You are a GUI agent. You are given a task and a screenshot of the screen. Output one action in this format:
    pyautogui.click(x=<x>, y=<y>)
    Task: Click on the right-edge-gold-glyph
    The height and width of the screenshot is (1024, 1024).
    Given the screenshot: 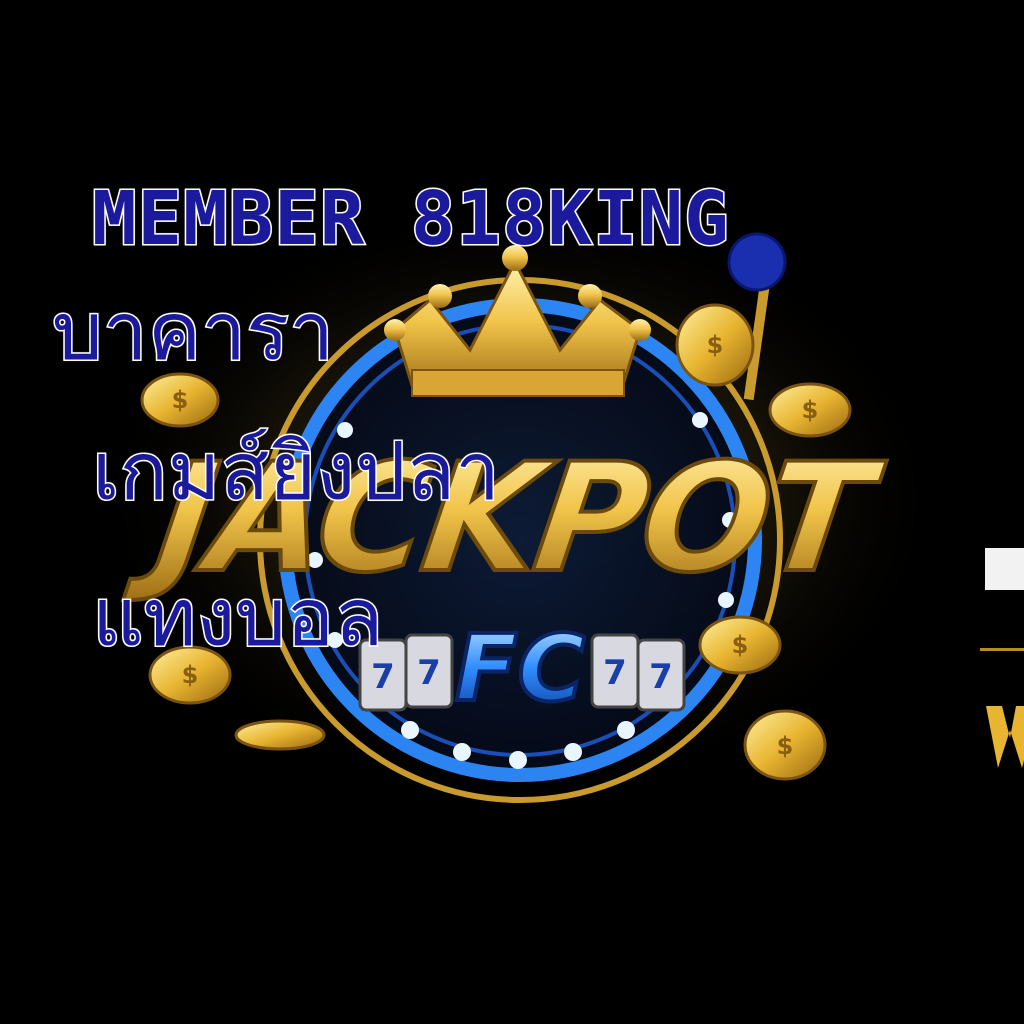 What is the action you would take?
    pyautogui.click(x=1005, y=737)
    